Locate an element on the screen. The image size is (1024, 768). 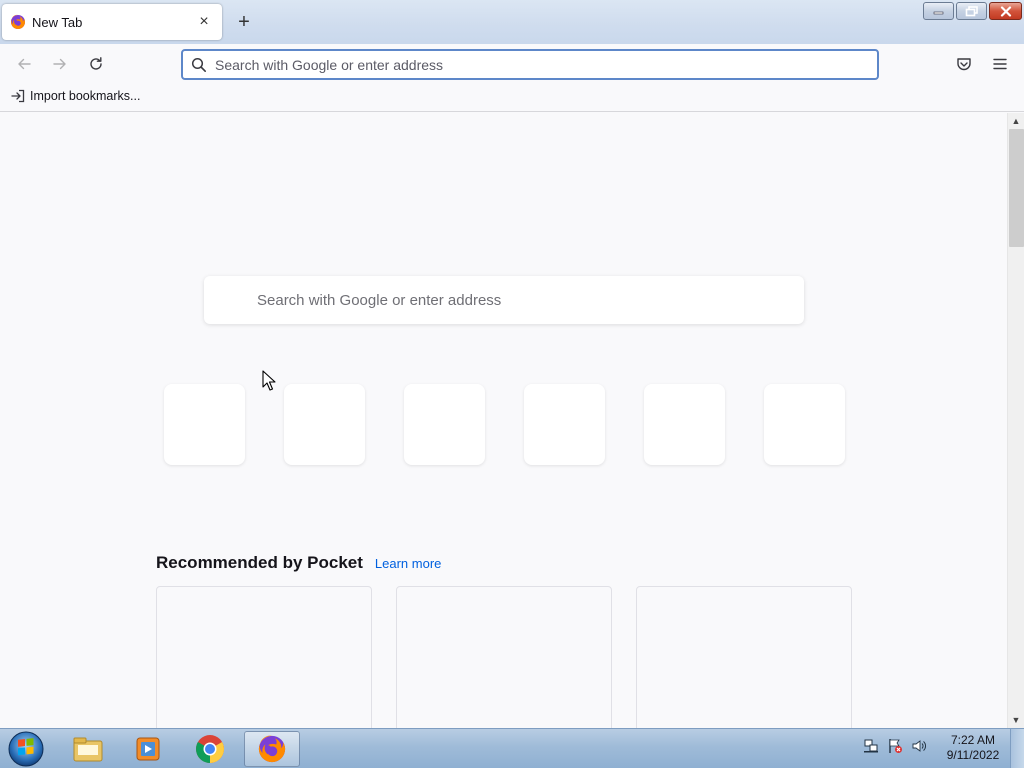
new-tab-button: + is located at coordinates (244, 22).